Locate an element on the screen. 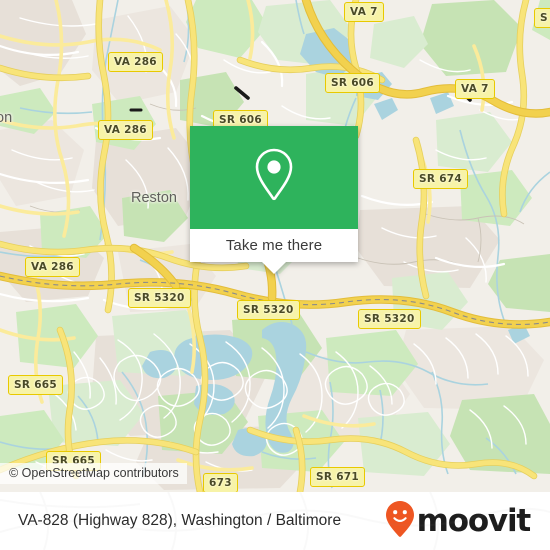 The image size is (550, 550). moovit-wordmark: moovit is located at coordinates (474, 520).